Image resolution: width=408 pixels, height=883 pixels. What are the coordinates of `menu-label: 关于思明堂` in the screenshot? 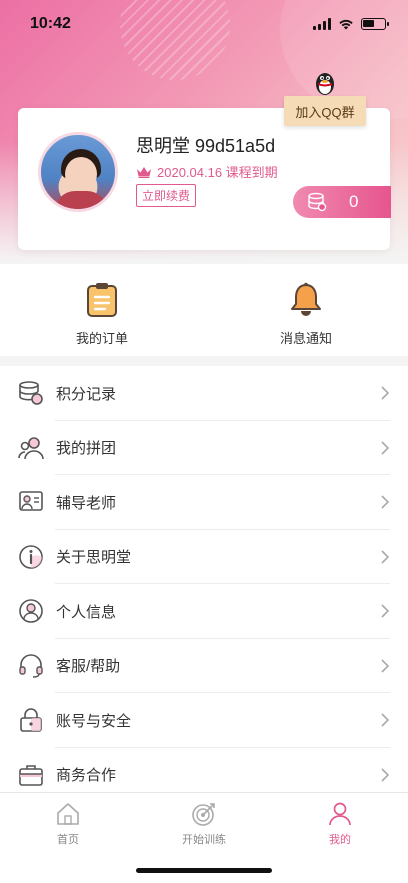 It's located at (94, 558).